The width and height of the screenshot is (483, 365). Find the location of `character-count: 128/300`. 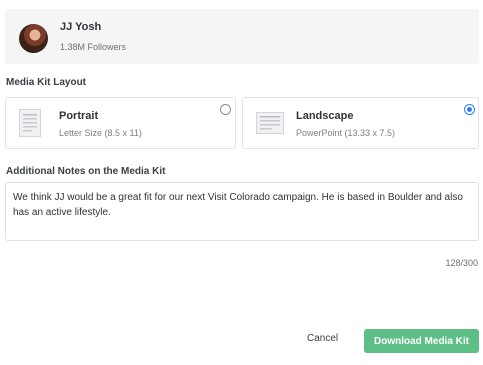

character-count: 128/300 is located at coordinates (461, 263).